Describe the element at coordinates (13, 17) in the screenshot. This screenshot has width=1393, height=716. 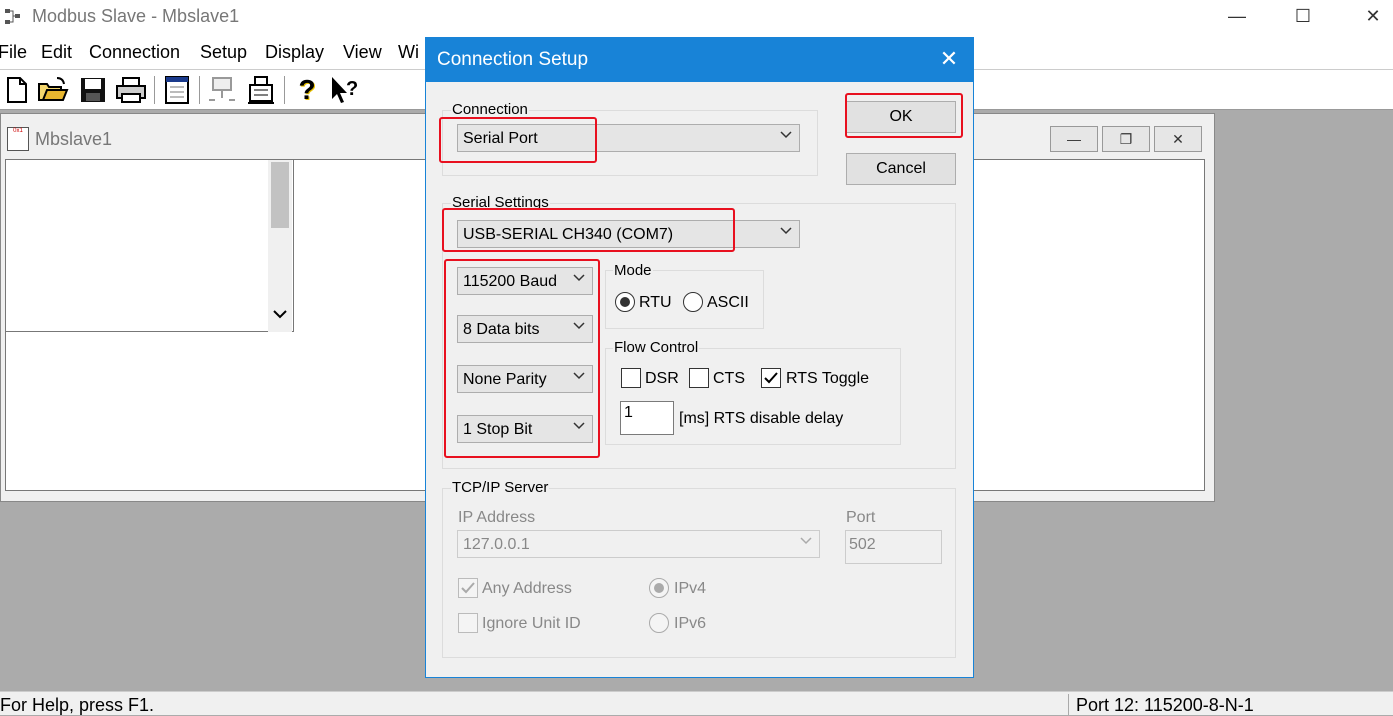
I see `app-icon` at that location.